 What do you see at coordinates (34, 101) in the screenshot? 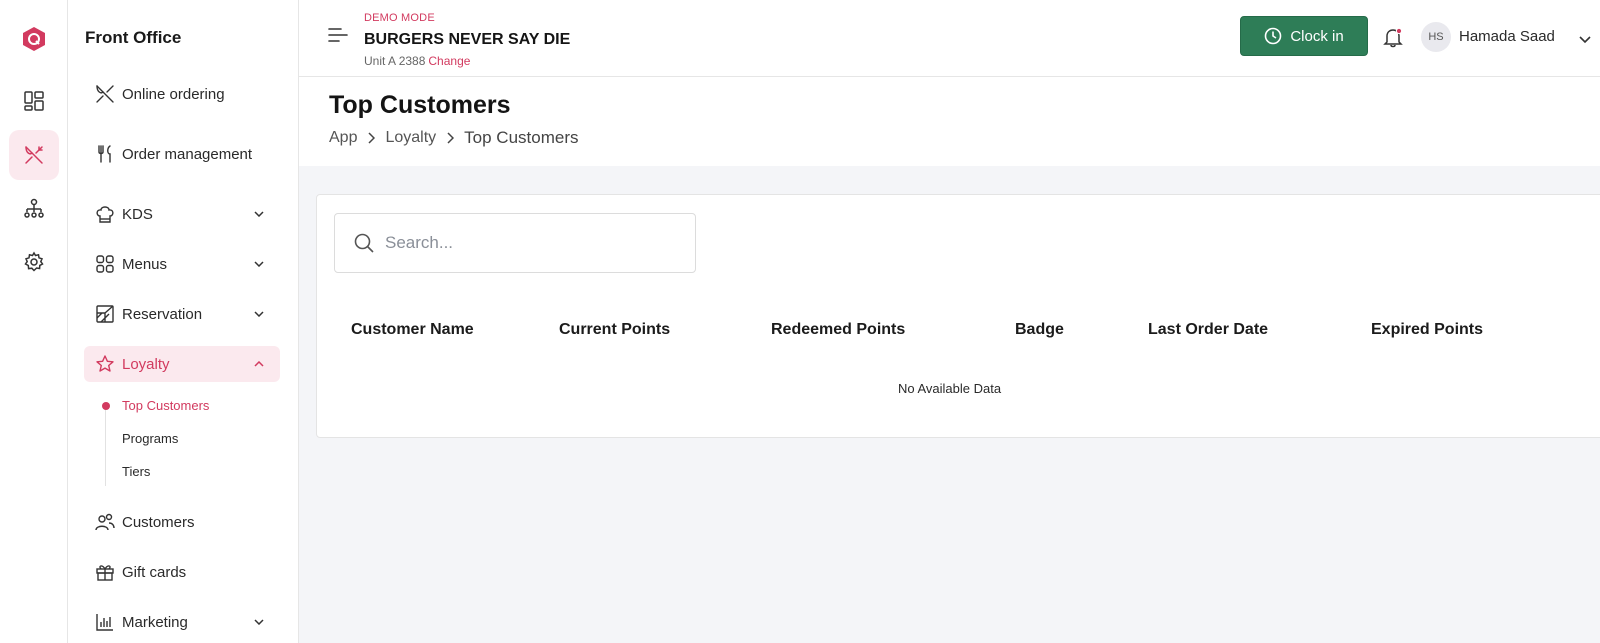
I see `dashboard-icon` at bounding box center [34, 101].